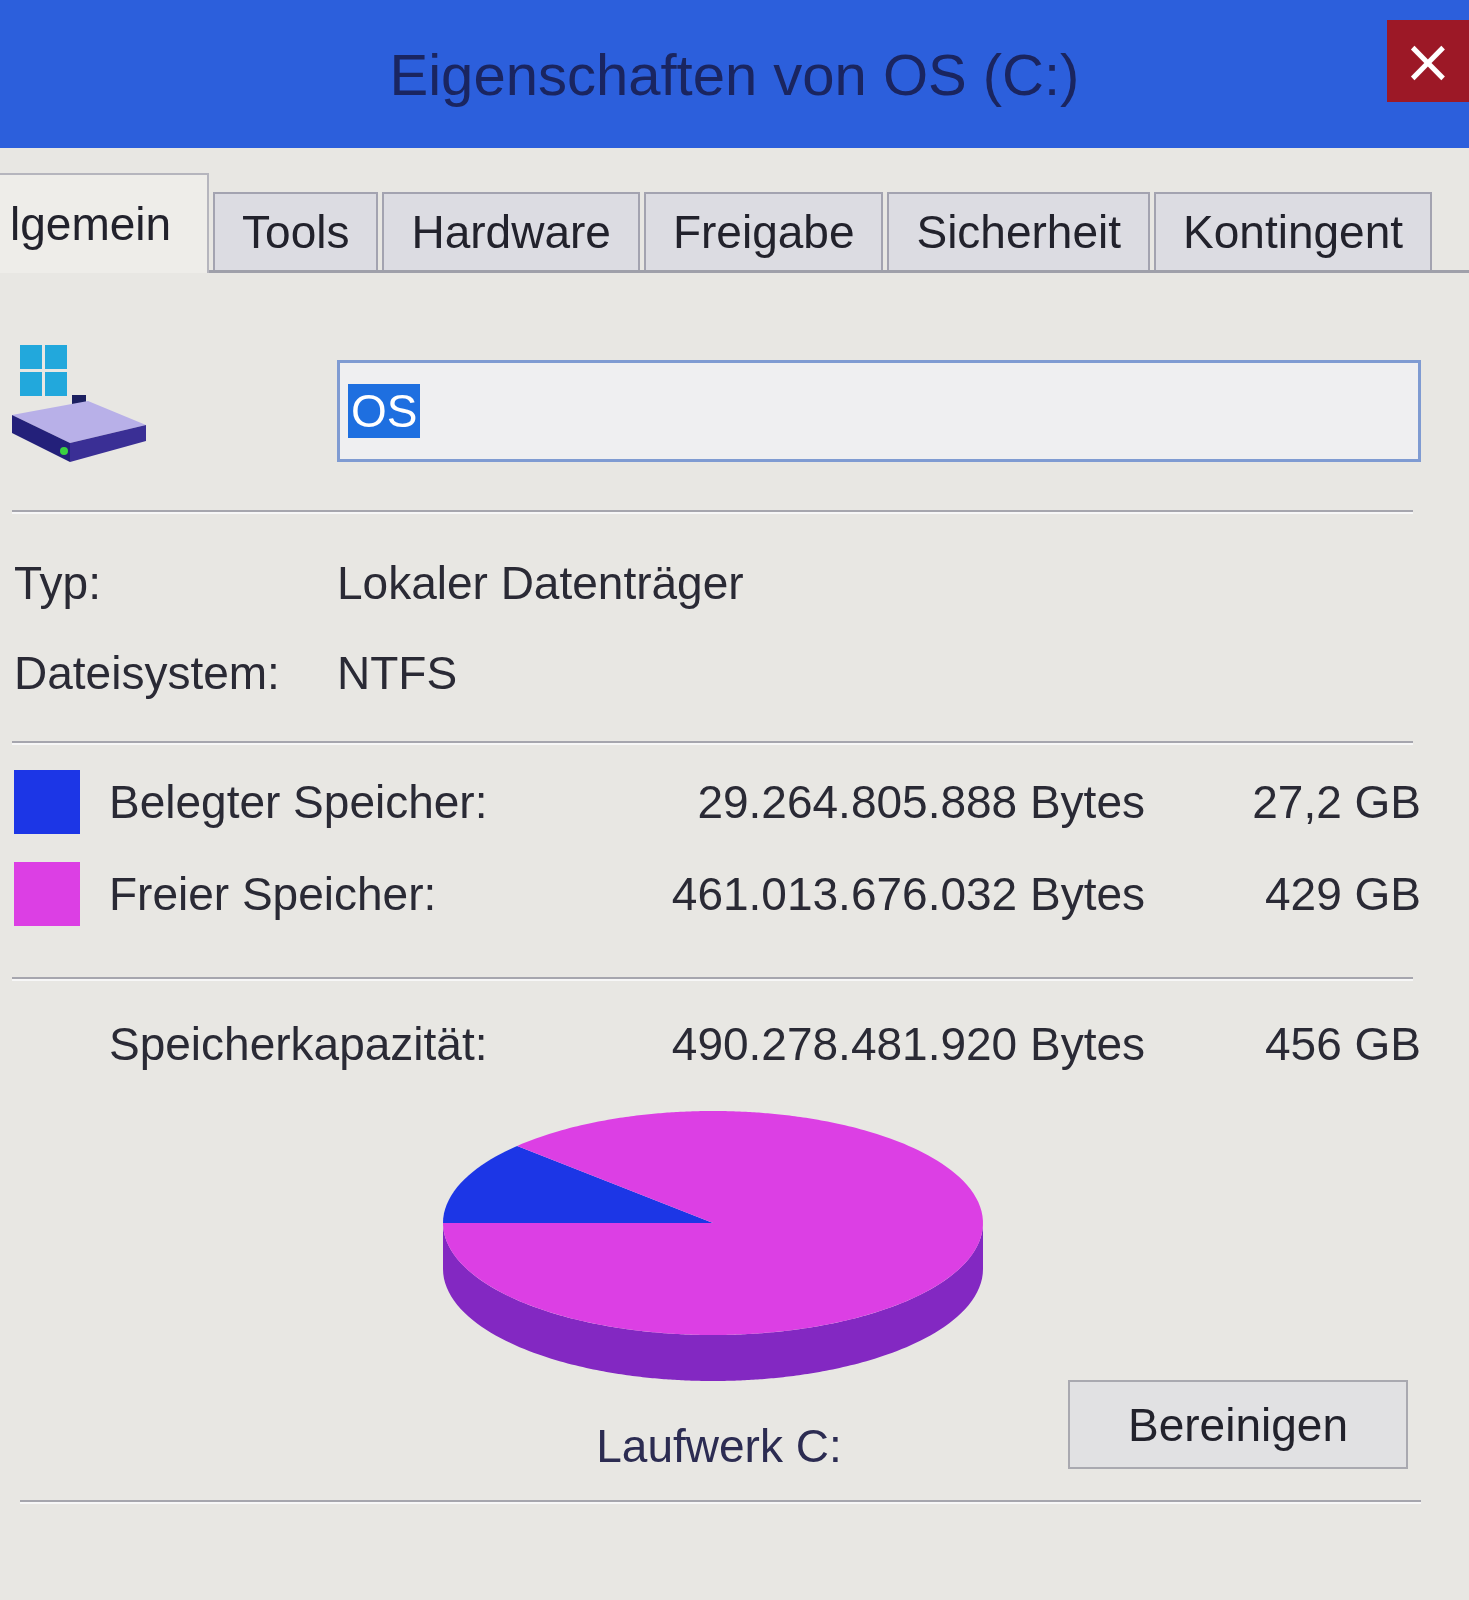 Image resolution: width=1469 pixels, height=1600 pixels. I want to click on tab: Hardware, so click(511, 231).